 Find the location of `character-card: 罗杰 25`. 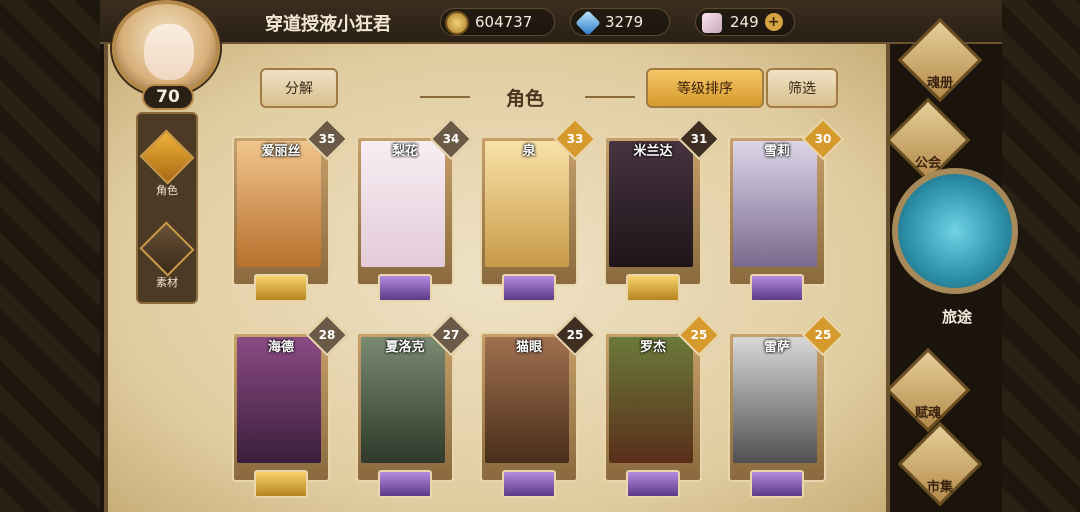

character-card: 罗杰 25 is located at coordinates (662, 405).